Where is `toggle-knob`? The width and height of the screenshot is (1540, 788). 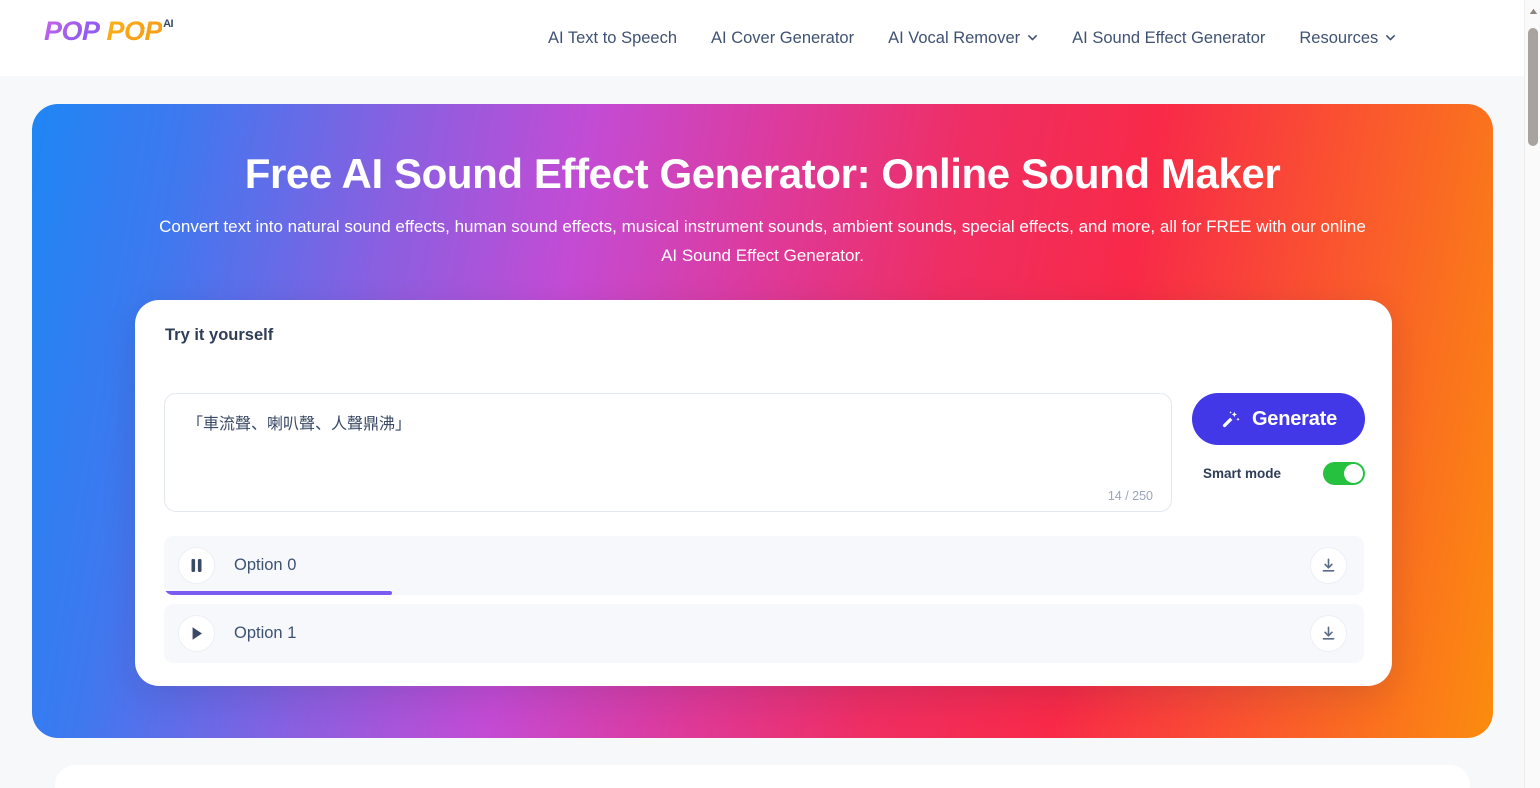 toggle-knob is located at coordinates (1353, 473).